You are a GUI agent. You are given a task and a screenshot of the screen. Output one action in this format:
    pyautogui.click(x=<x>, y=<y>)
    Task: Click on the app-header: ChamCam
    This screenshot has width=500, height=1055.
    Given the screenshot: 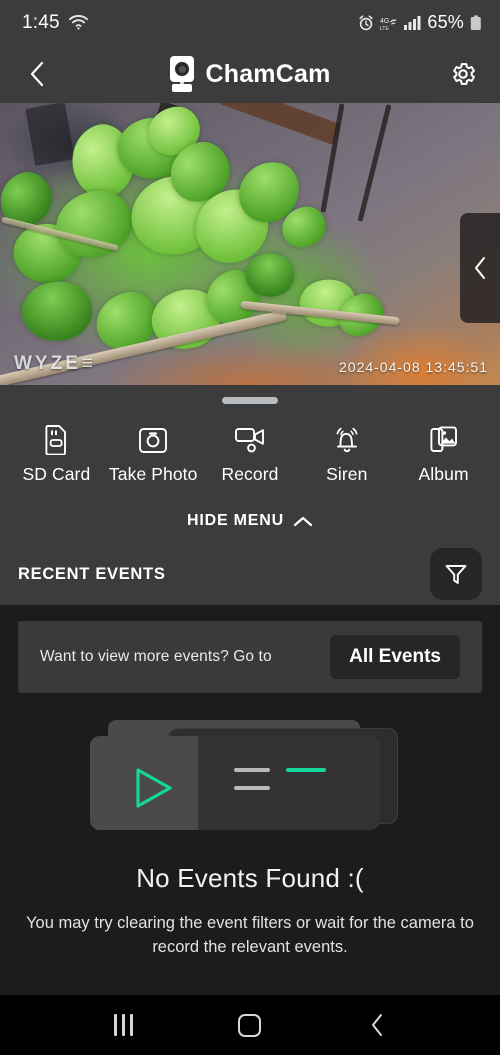 What is the action you would take?
    pyautogui.click(x=250, y=74)
    